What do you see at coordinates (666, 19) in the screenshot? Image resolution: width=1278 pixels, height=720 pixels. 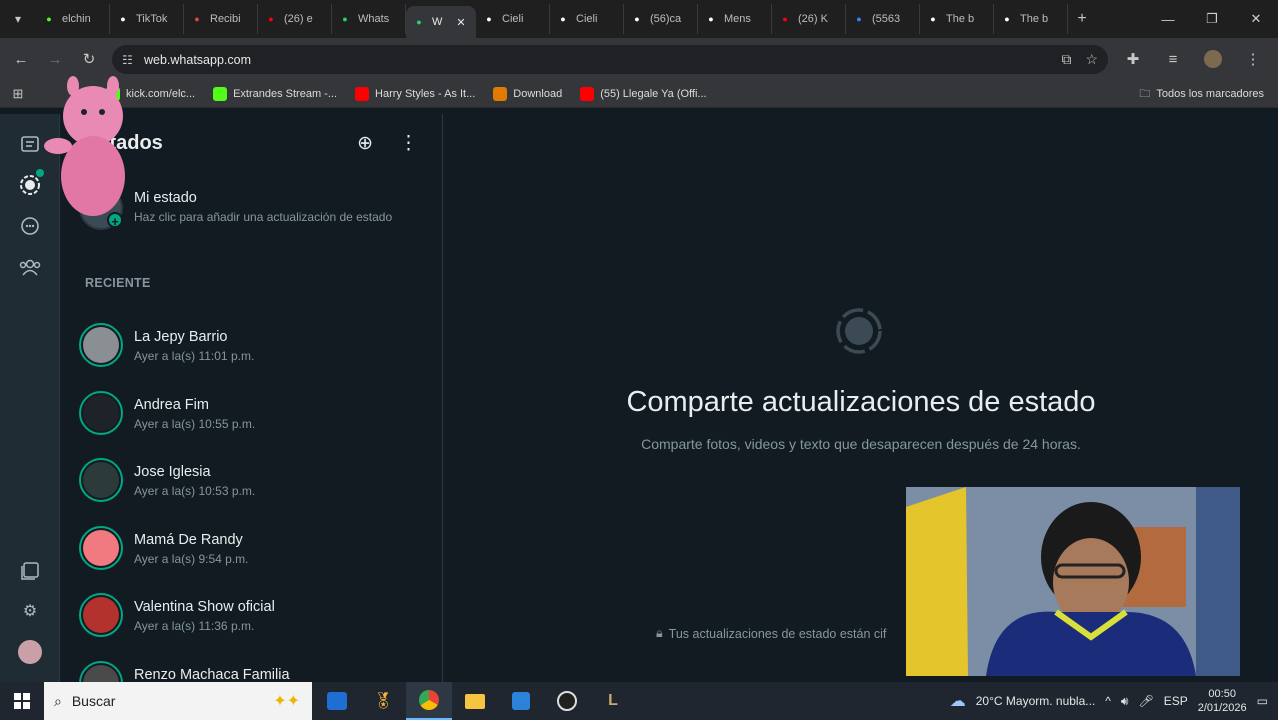 I see `browser-tab-label: (56)ca` at bounding box center [666, 19].